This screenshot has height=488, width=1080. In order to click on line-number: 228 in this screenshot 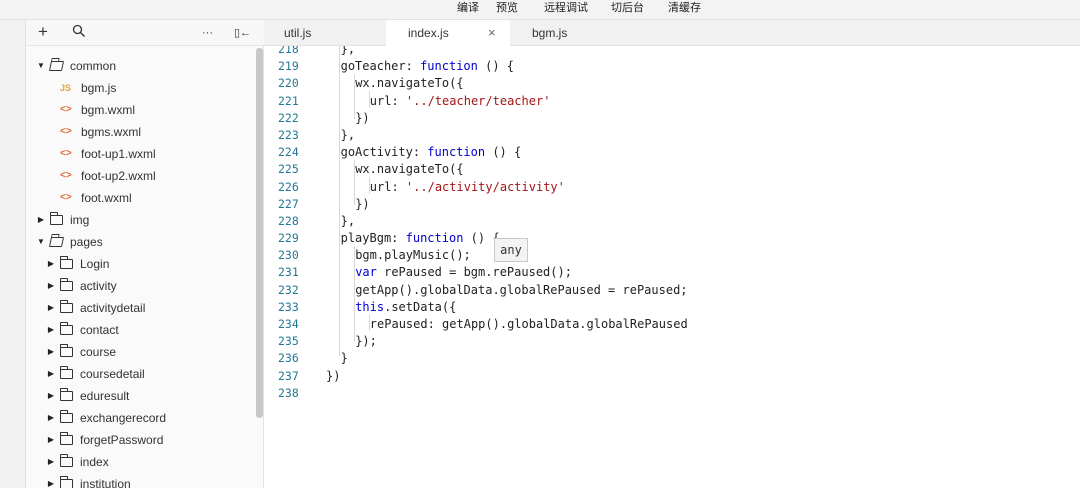, I will do `click(288, 220)`.